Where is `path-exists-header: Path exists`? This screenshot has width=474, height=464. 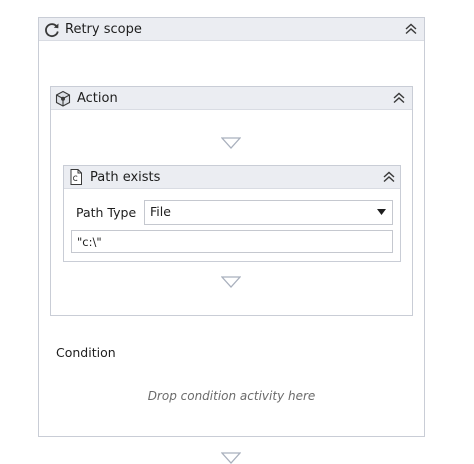 path-exists-header: Path exists is located at coordinates (232, 177).